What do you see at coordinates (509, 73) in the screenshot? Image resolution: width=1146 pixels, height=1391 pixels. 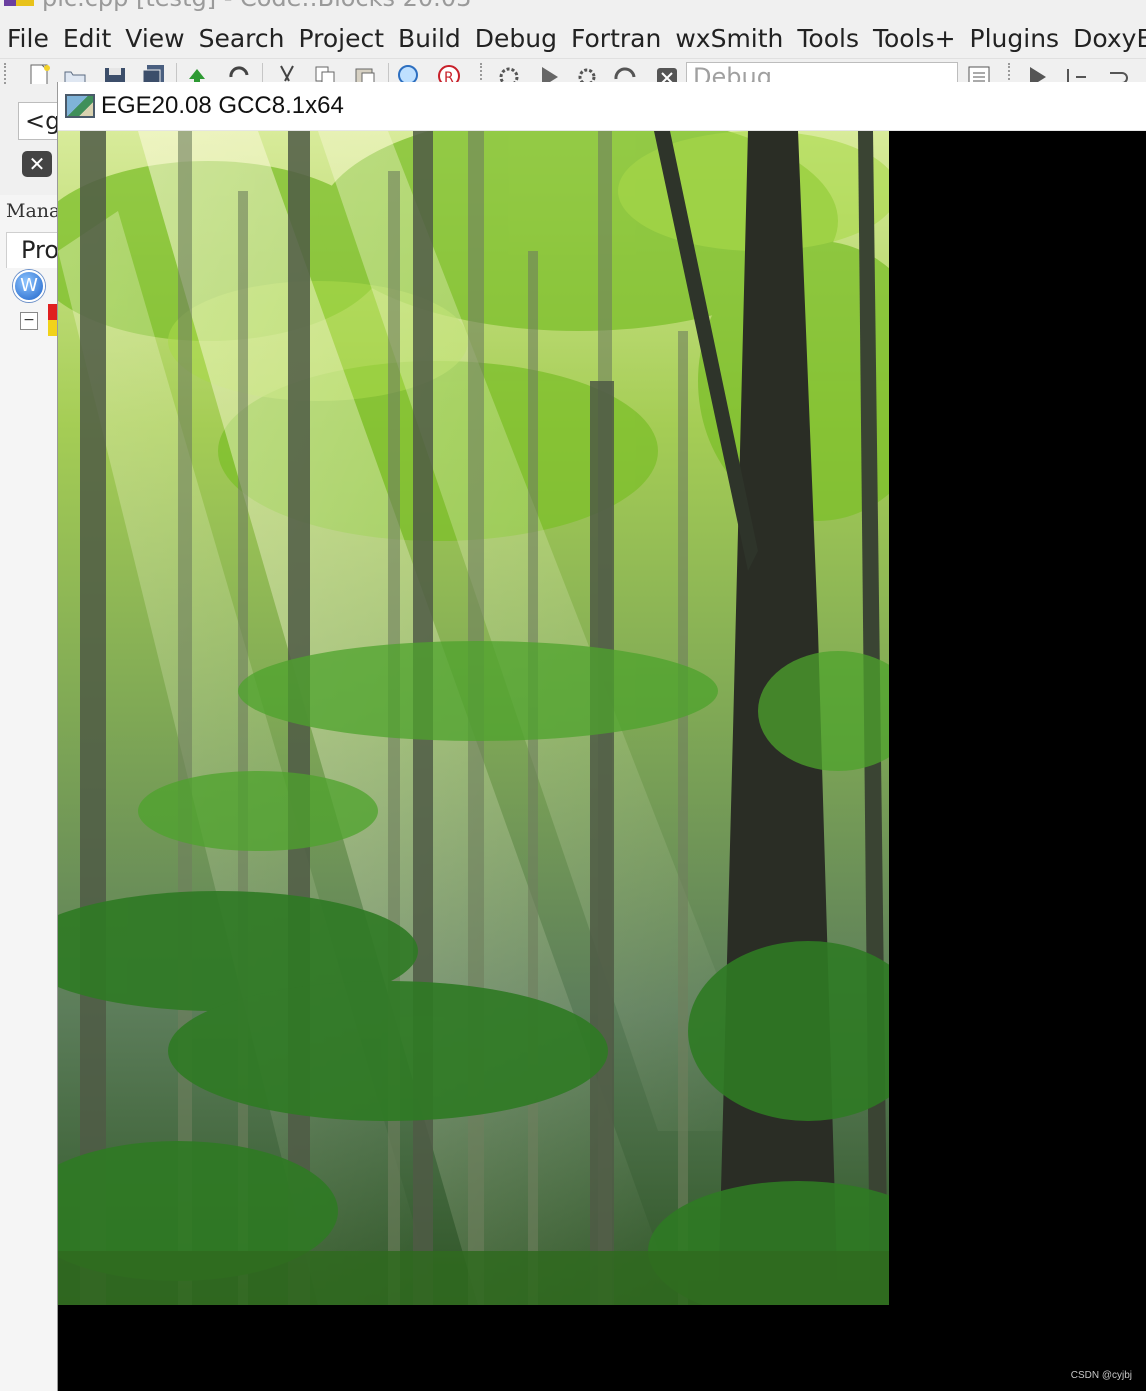 I see `build-gear-icon` at bounding box center [509, 73].